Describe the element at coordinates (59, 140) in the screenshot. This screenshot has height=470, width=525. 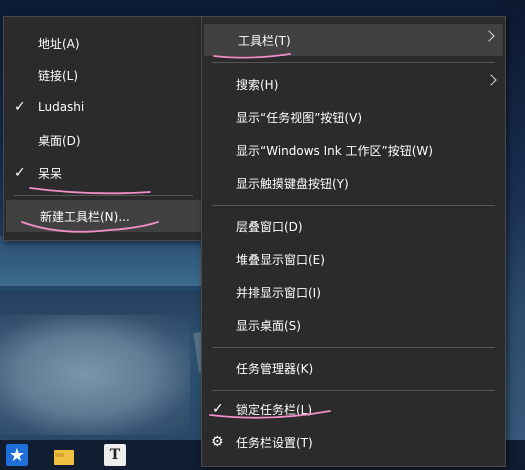
I see `submenu-item-label: 桌面(D)` at that location.